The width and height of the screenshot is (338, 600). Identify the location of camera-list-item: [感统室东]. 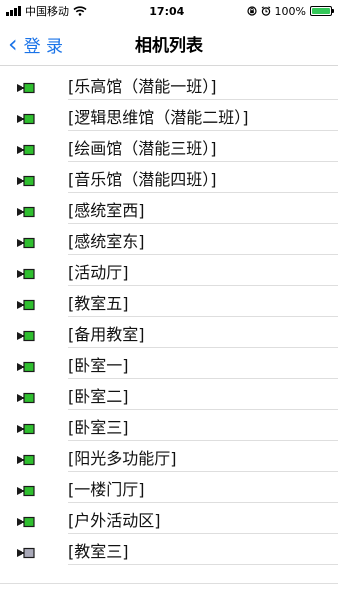
(169, 239).